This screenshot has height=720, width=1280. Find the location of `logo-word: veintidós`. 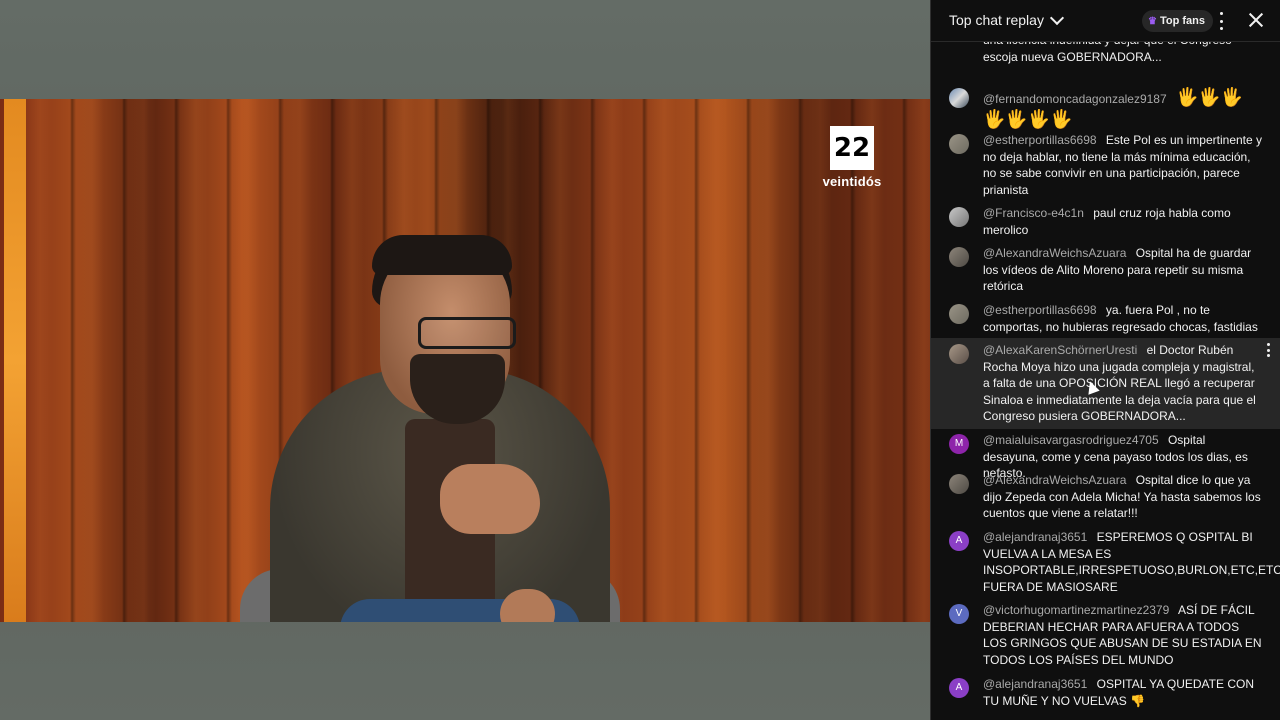

logo-word: veintidós is located at coordinates (852, 181).